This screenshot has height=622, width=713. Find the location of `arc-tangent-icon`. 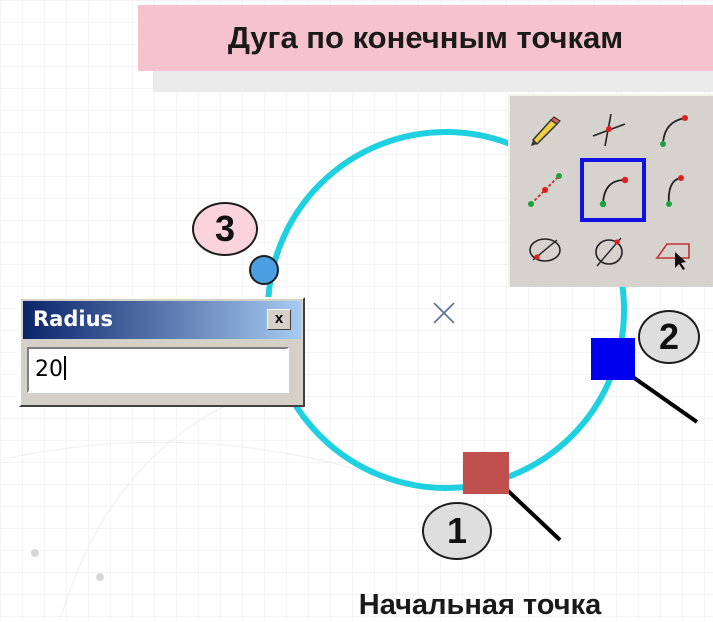

arc-tangent-icon is located at coordinates (674, 131).